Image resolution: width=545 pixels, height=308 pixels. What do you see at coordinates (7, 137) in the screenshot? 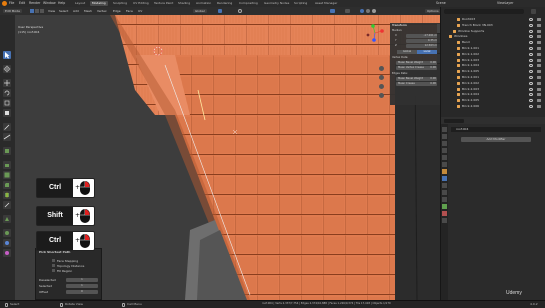
I see `measure-tool-icon` at bounding box center [7, 137].